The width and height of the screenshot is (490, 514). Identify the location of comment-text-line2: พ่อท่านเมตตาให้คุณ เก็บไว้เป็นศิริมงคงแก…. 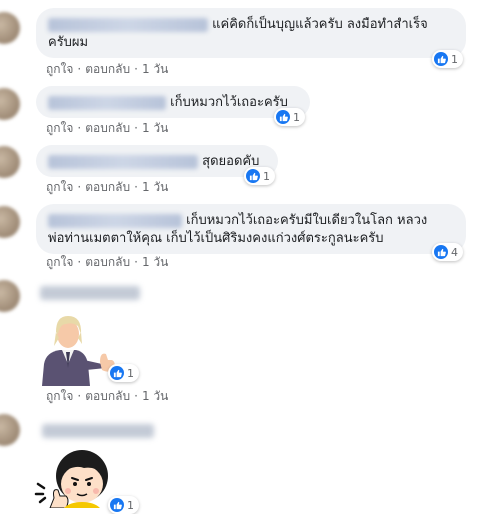
(216, 238).